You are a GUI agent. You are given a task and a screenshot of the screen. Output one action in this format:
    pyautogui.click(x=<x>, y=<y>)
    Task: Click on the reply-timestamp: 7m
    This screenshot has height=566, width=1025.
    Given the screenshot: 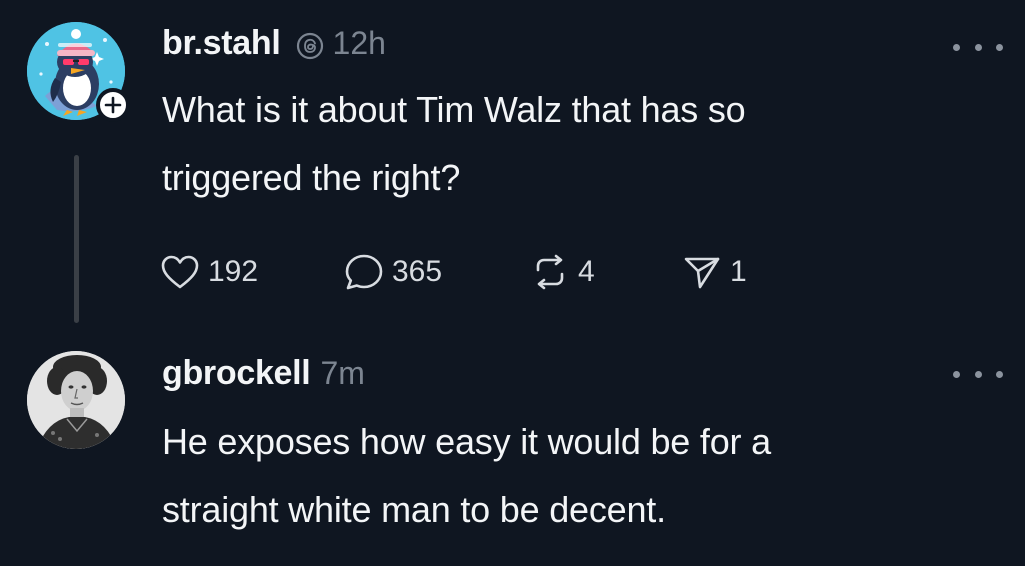 What is the action you would take?
    pyautogui.click(x=342, y=373)
    